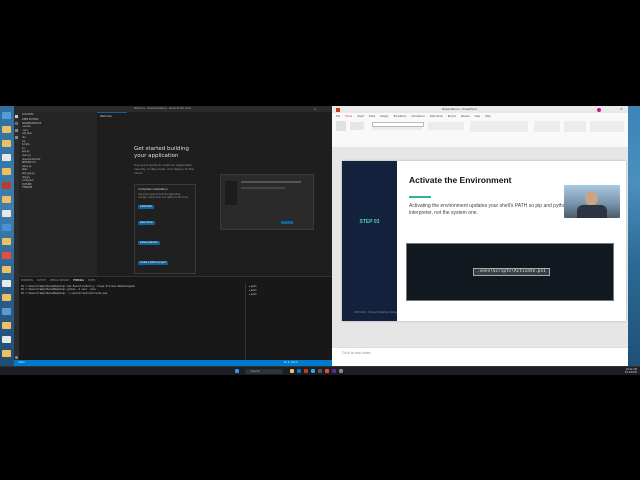 The width and height of the screenshot is (640, 480). What do you see at coordinates (146, 207) in the screenshot?
I see `install-sdk-button: Install SDK` at bounding box center [146, 207].